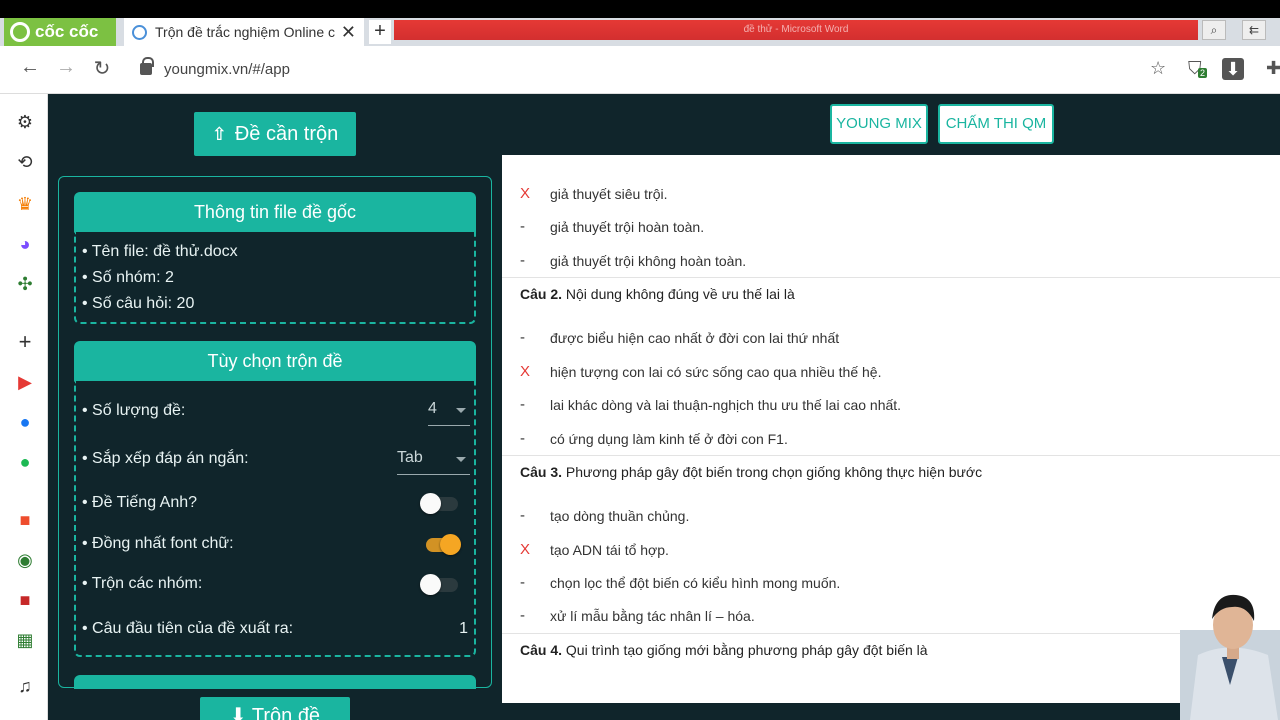  Describe the element at coordinates (650, 69) in the screenshot. I see `url-field: youngmix.vn/#/app` at that location.